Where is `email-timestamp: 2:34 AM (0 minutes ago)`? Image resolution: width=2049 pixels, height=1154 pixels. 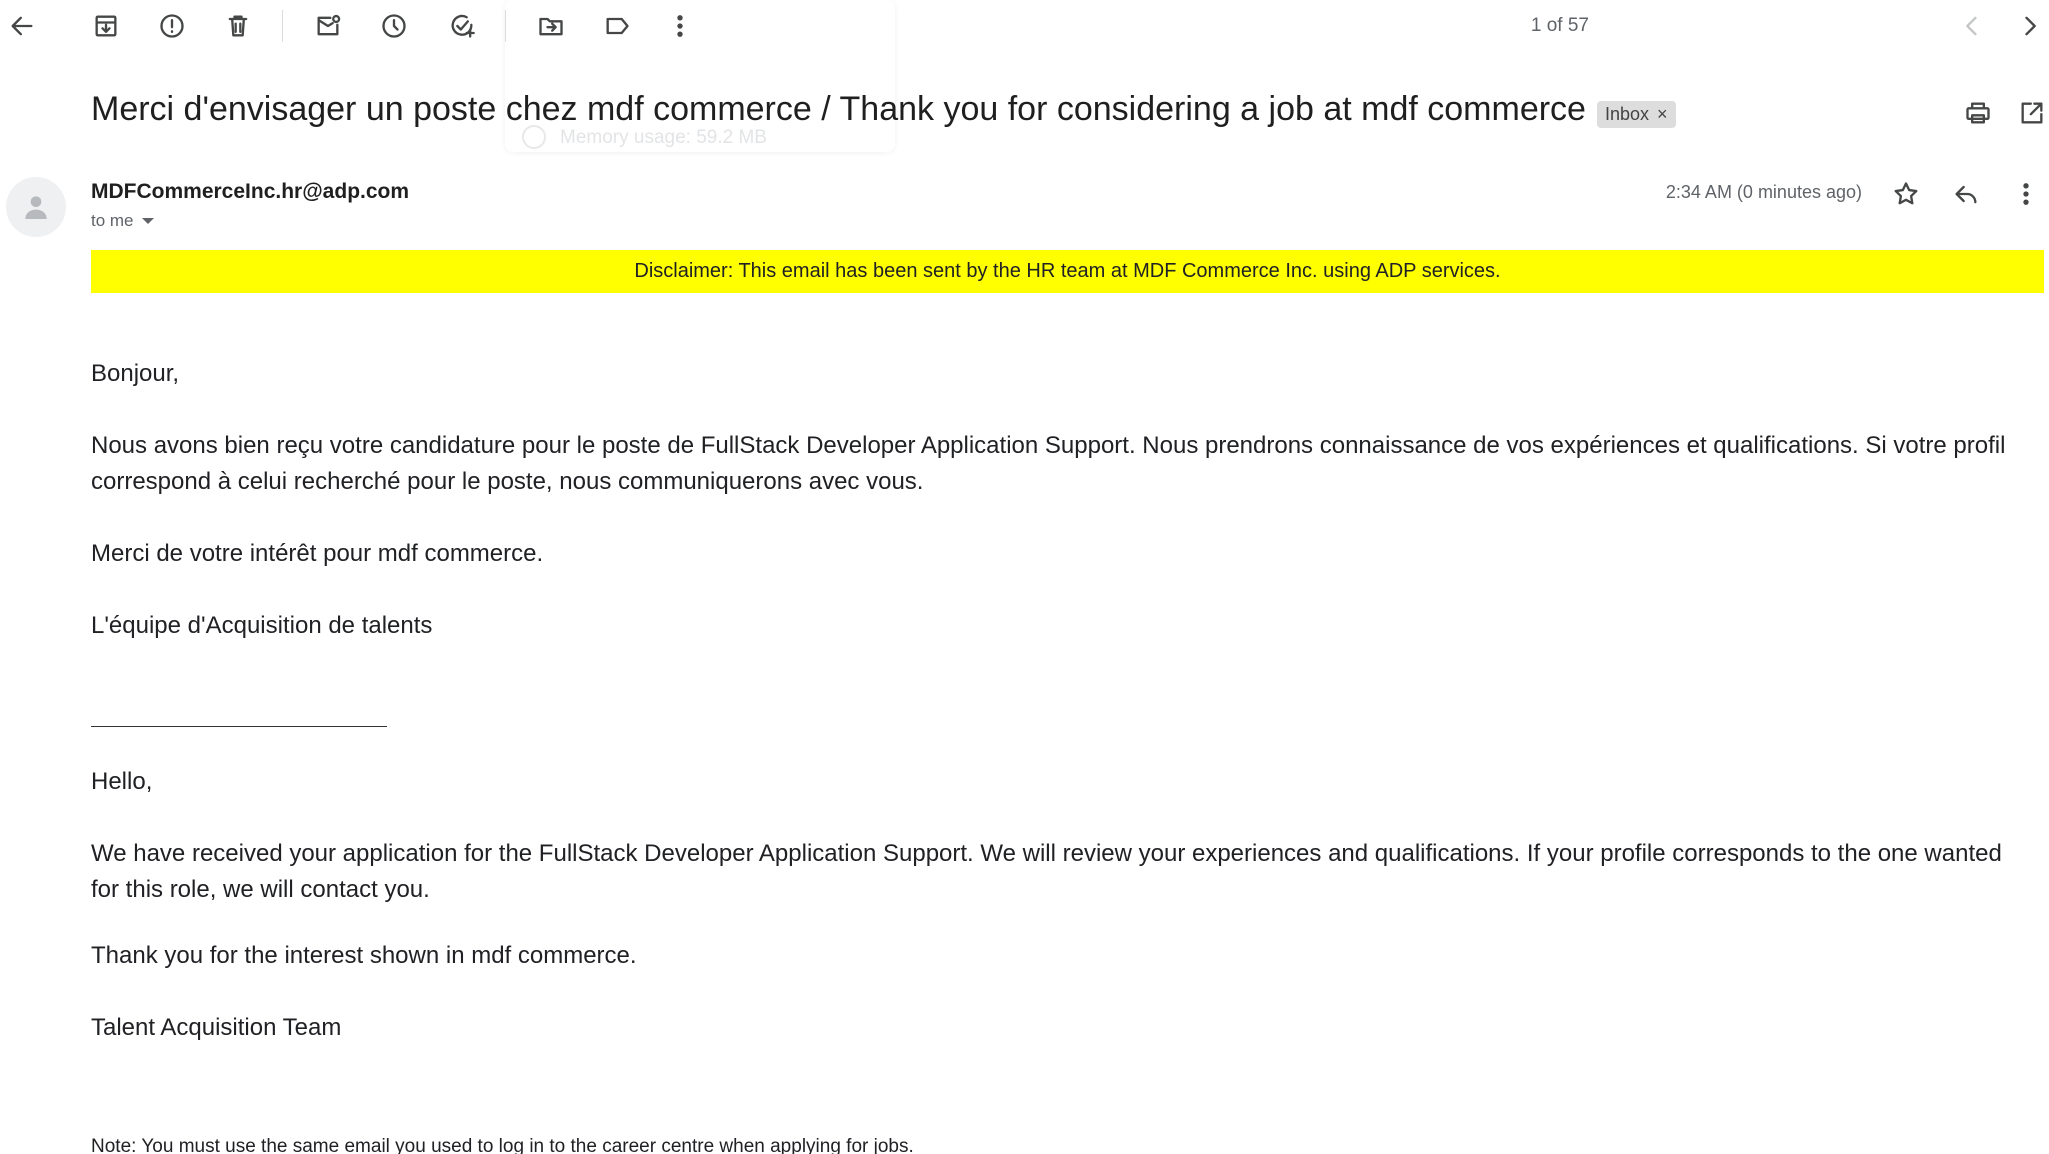
email-timestamp: 2:34 AM (0 minutes ago) is located at coordinates (1763, 192).